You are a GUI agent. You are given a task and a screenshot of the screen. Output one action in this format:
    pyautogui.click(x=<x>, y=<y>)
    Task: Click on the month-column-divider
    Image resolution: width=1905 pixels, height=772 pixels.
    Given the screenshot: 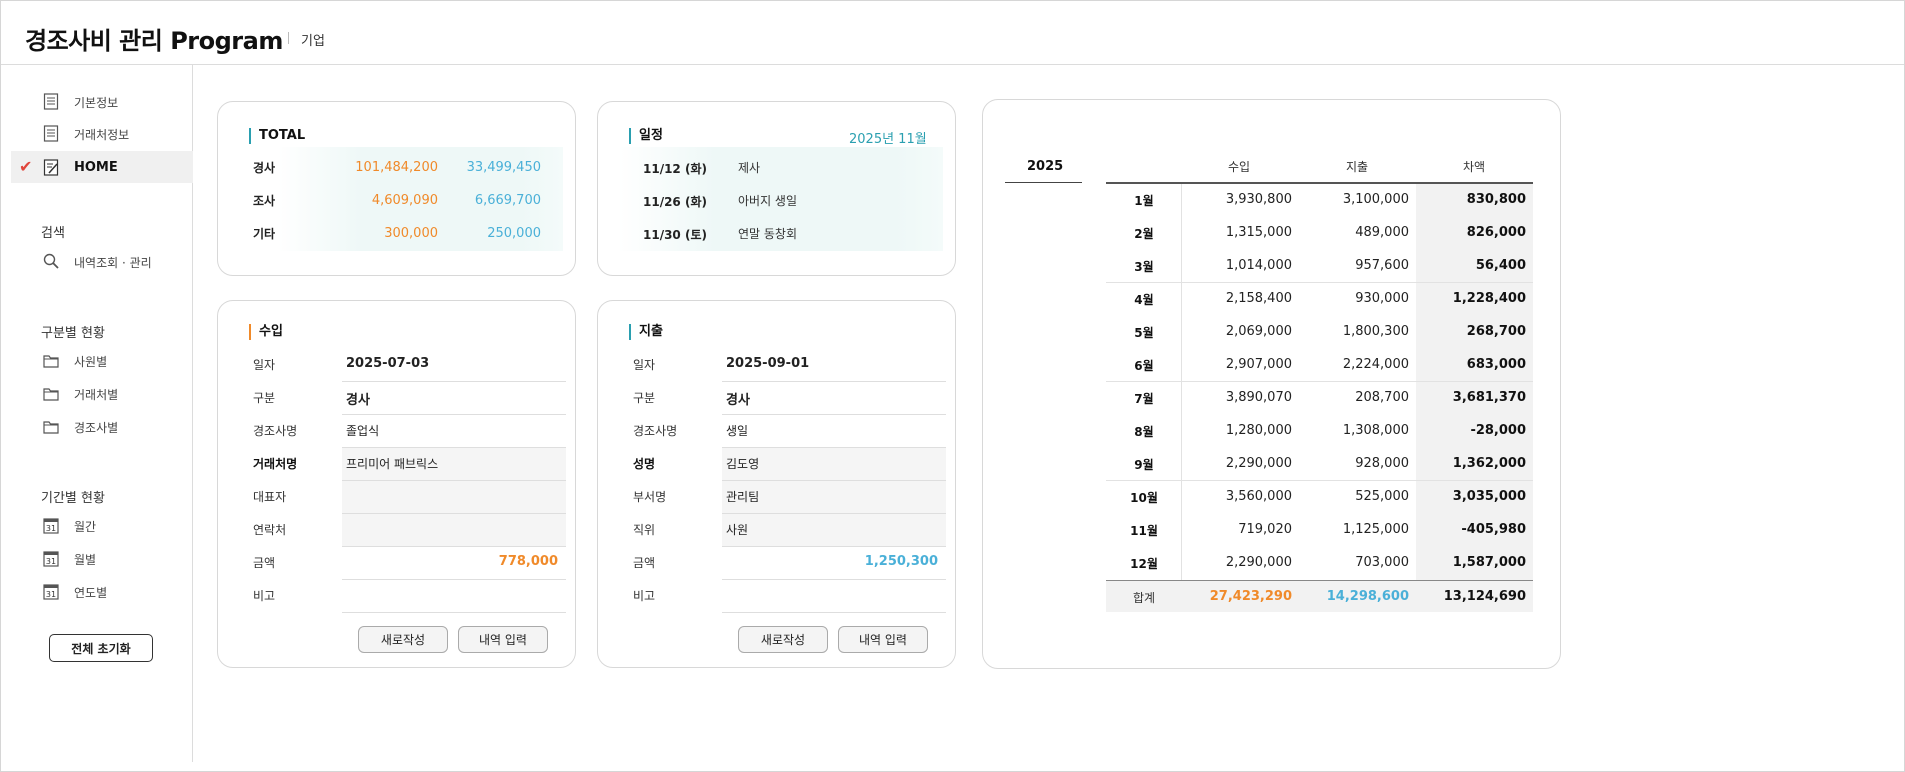 What is the action you would take?
    pyautogui.click(x=1181, y=382)
    